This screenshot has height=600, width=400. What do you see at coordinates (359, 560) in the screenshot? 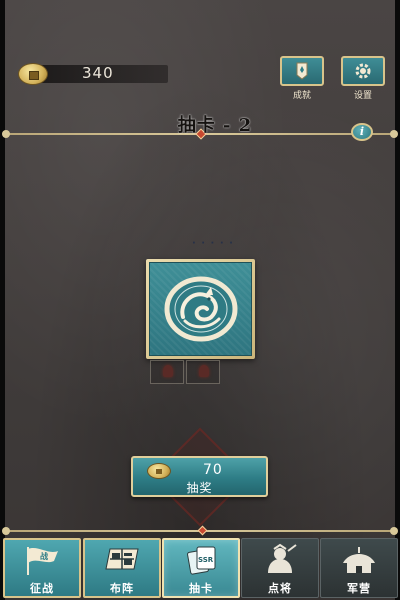
I see `barracks-tent-icon` at bounding box center [359, 560].